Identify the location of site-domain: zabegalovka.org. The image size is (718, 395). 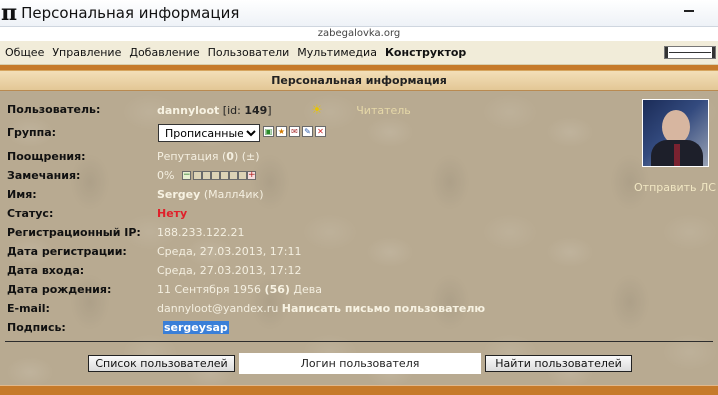
(359, 34).